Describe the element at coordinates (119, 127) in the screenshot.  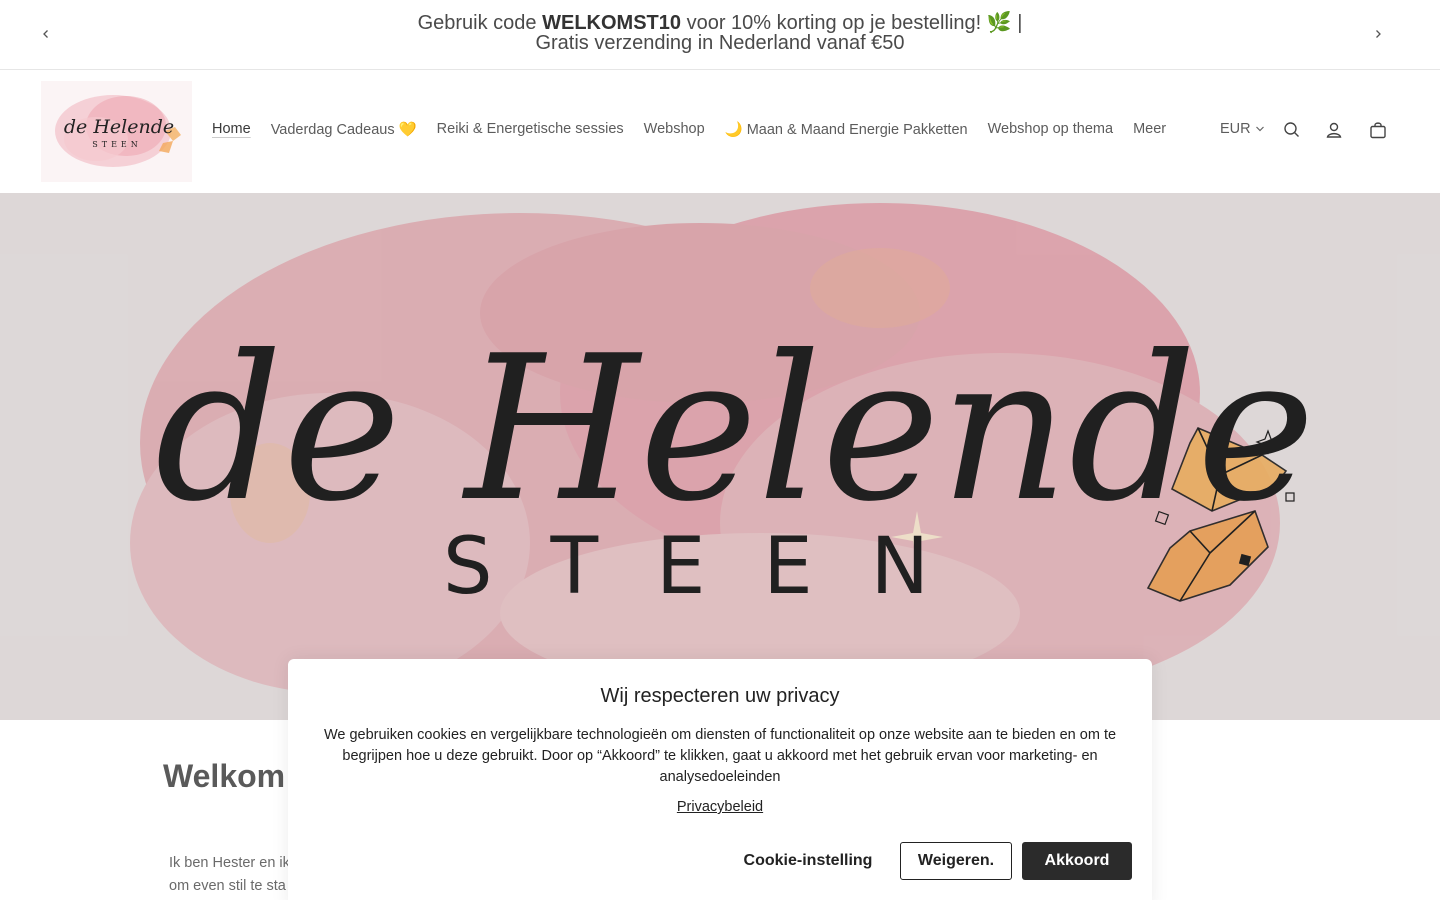
I see `logo-title: de Helende` at that location.